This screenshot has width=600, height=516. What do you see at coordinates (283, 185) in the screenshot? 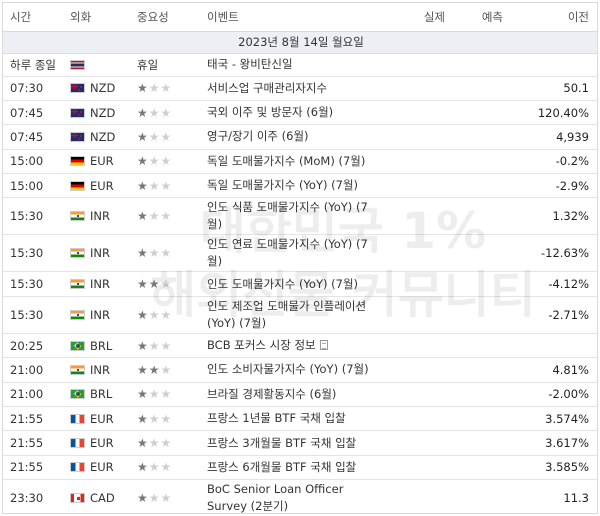
I see `row-event-label: 독일 도매물가지수 (YoY) (7월)` at bounding box center [283, 185].